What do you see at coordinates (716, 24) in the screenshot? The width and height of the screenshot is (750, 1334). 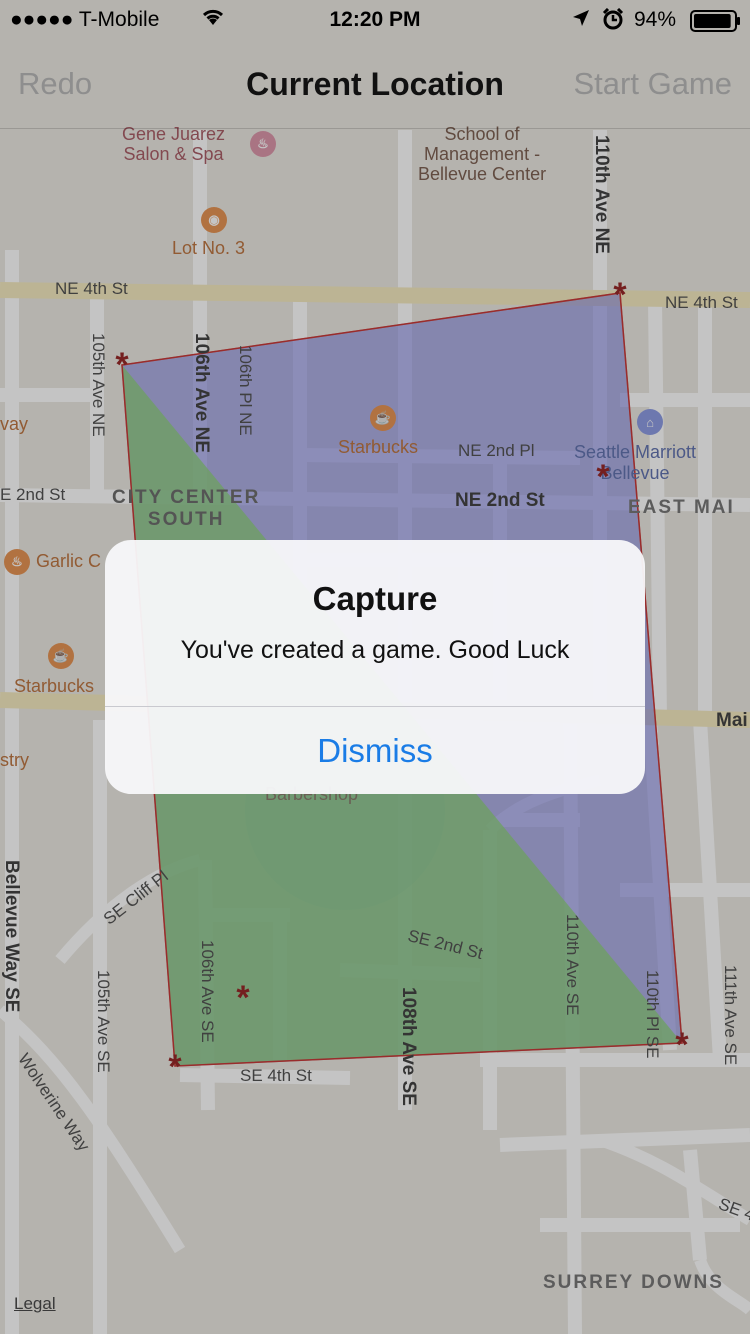 I see `battery-icon` at bounding box center [716, 24].